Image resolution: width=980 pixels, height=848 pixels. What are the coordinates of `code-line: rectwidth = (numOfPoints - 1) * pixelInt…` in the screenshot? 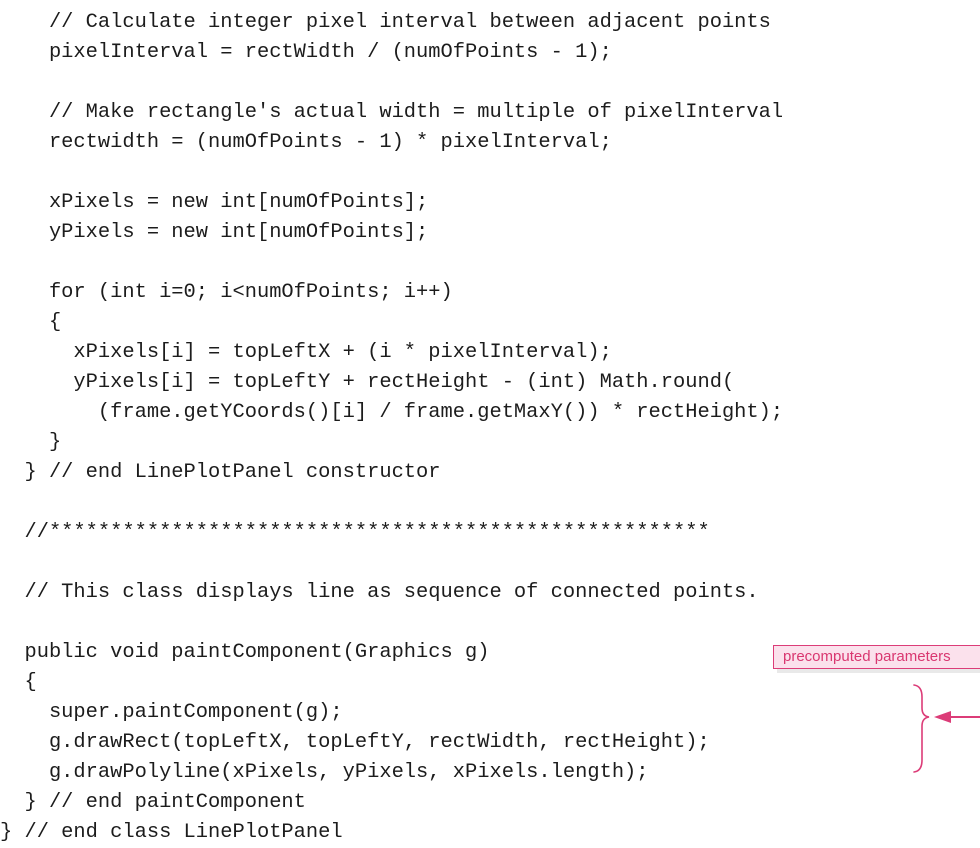 It's located at (306, 142).